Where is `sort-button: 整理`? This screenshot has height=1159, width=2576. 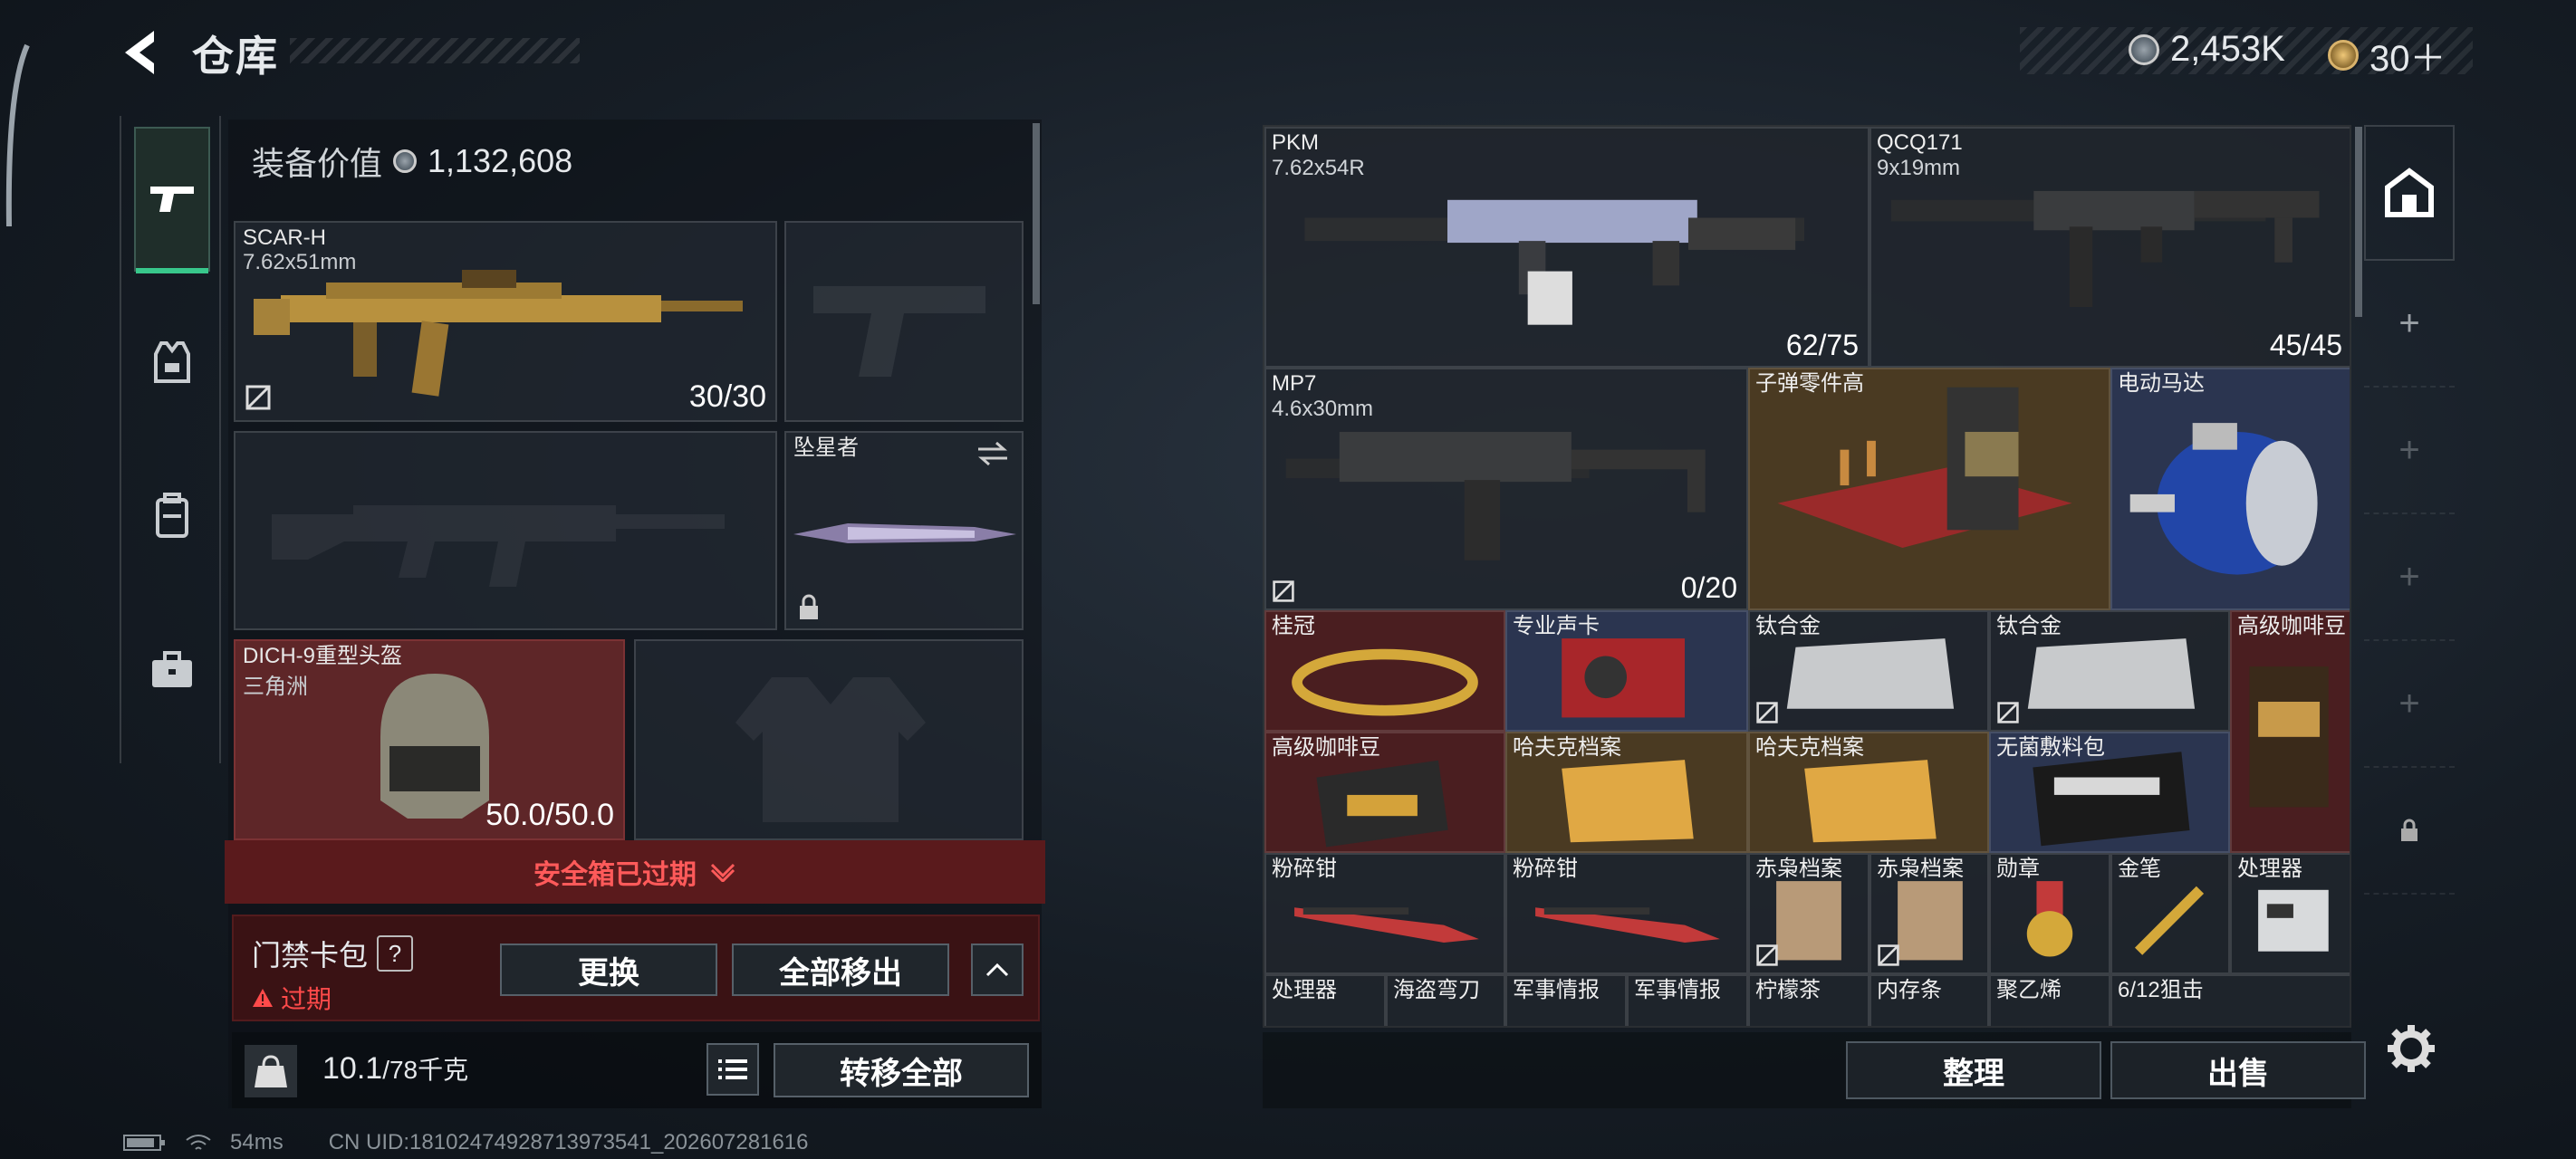 sort-button: 整理 is located at coordinates (1973, 1070).